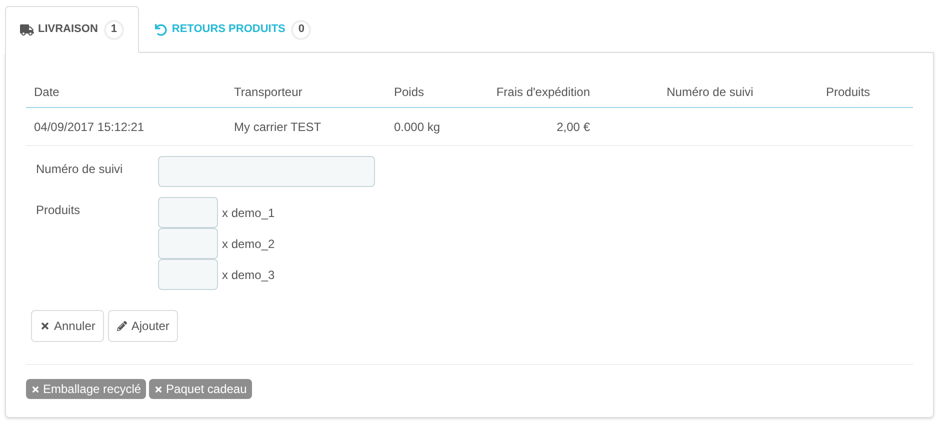  Describe the element at coordinates (114, 30) in the screenshot. I see `tab-count: 1` at that location.